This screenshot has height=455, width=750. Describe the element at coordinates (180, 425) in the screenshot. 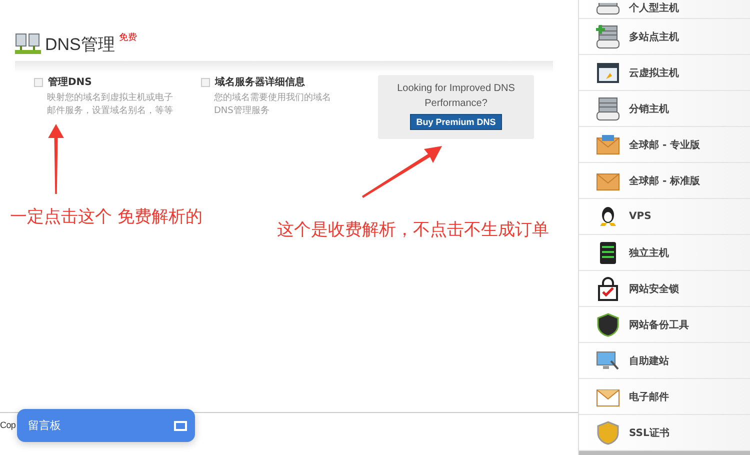

I see `maximize-icon` at that location.